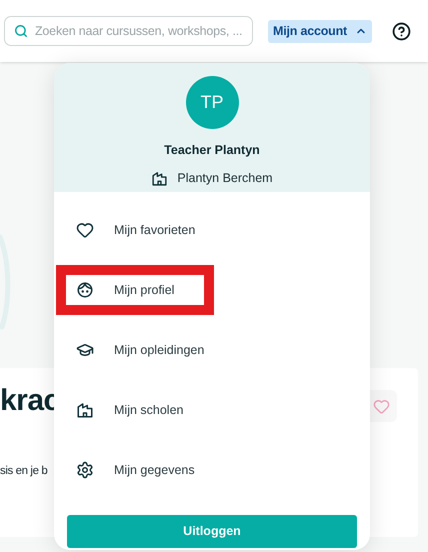 Image resolution: width=428 pixels, height=552 pixels. Describe the element at coordinates (135, 290) in the screenshot. I see `menu-item: Mijn profiel` at that location.